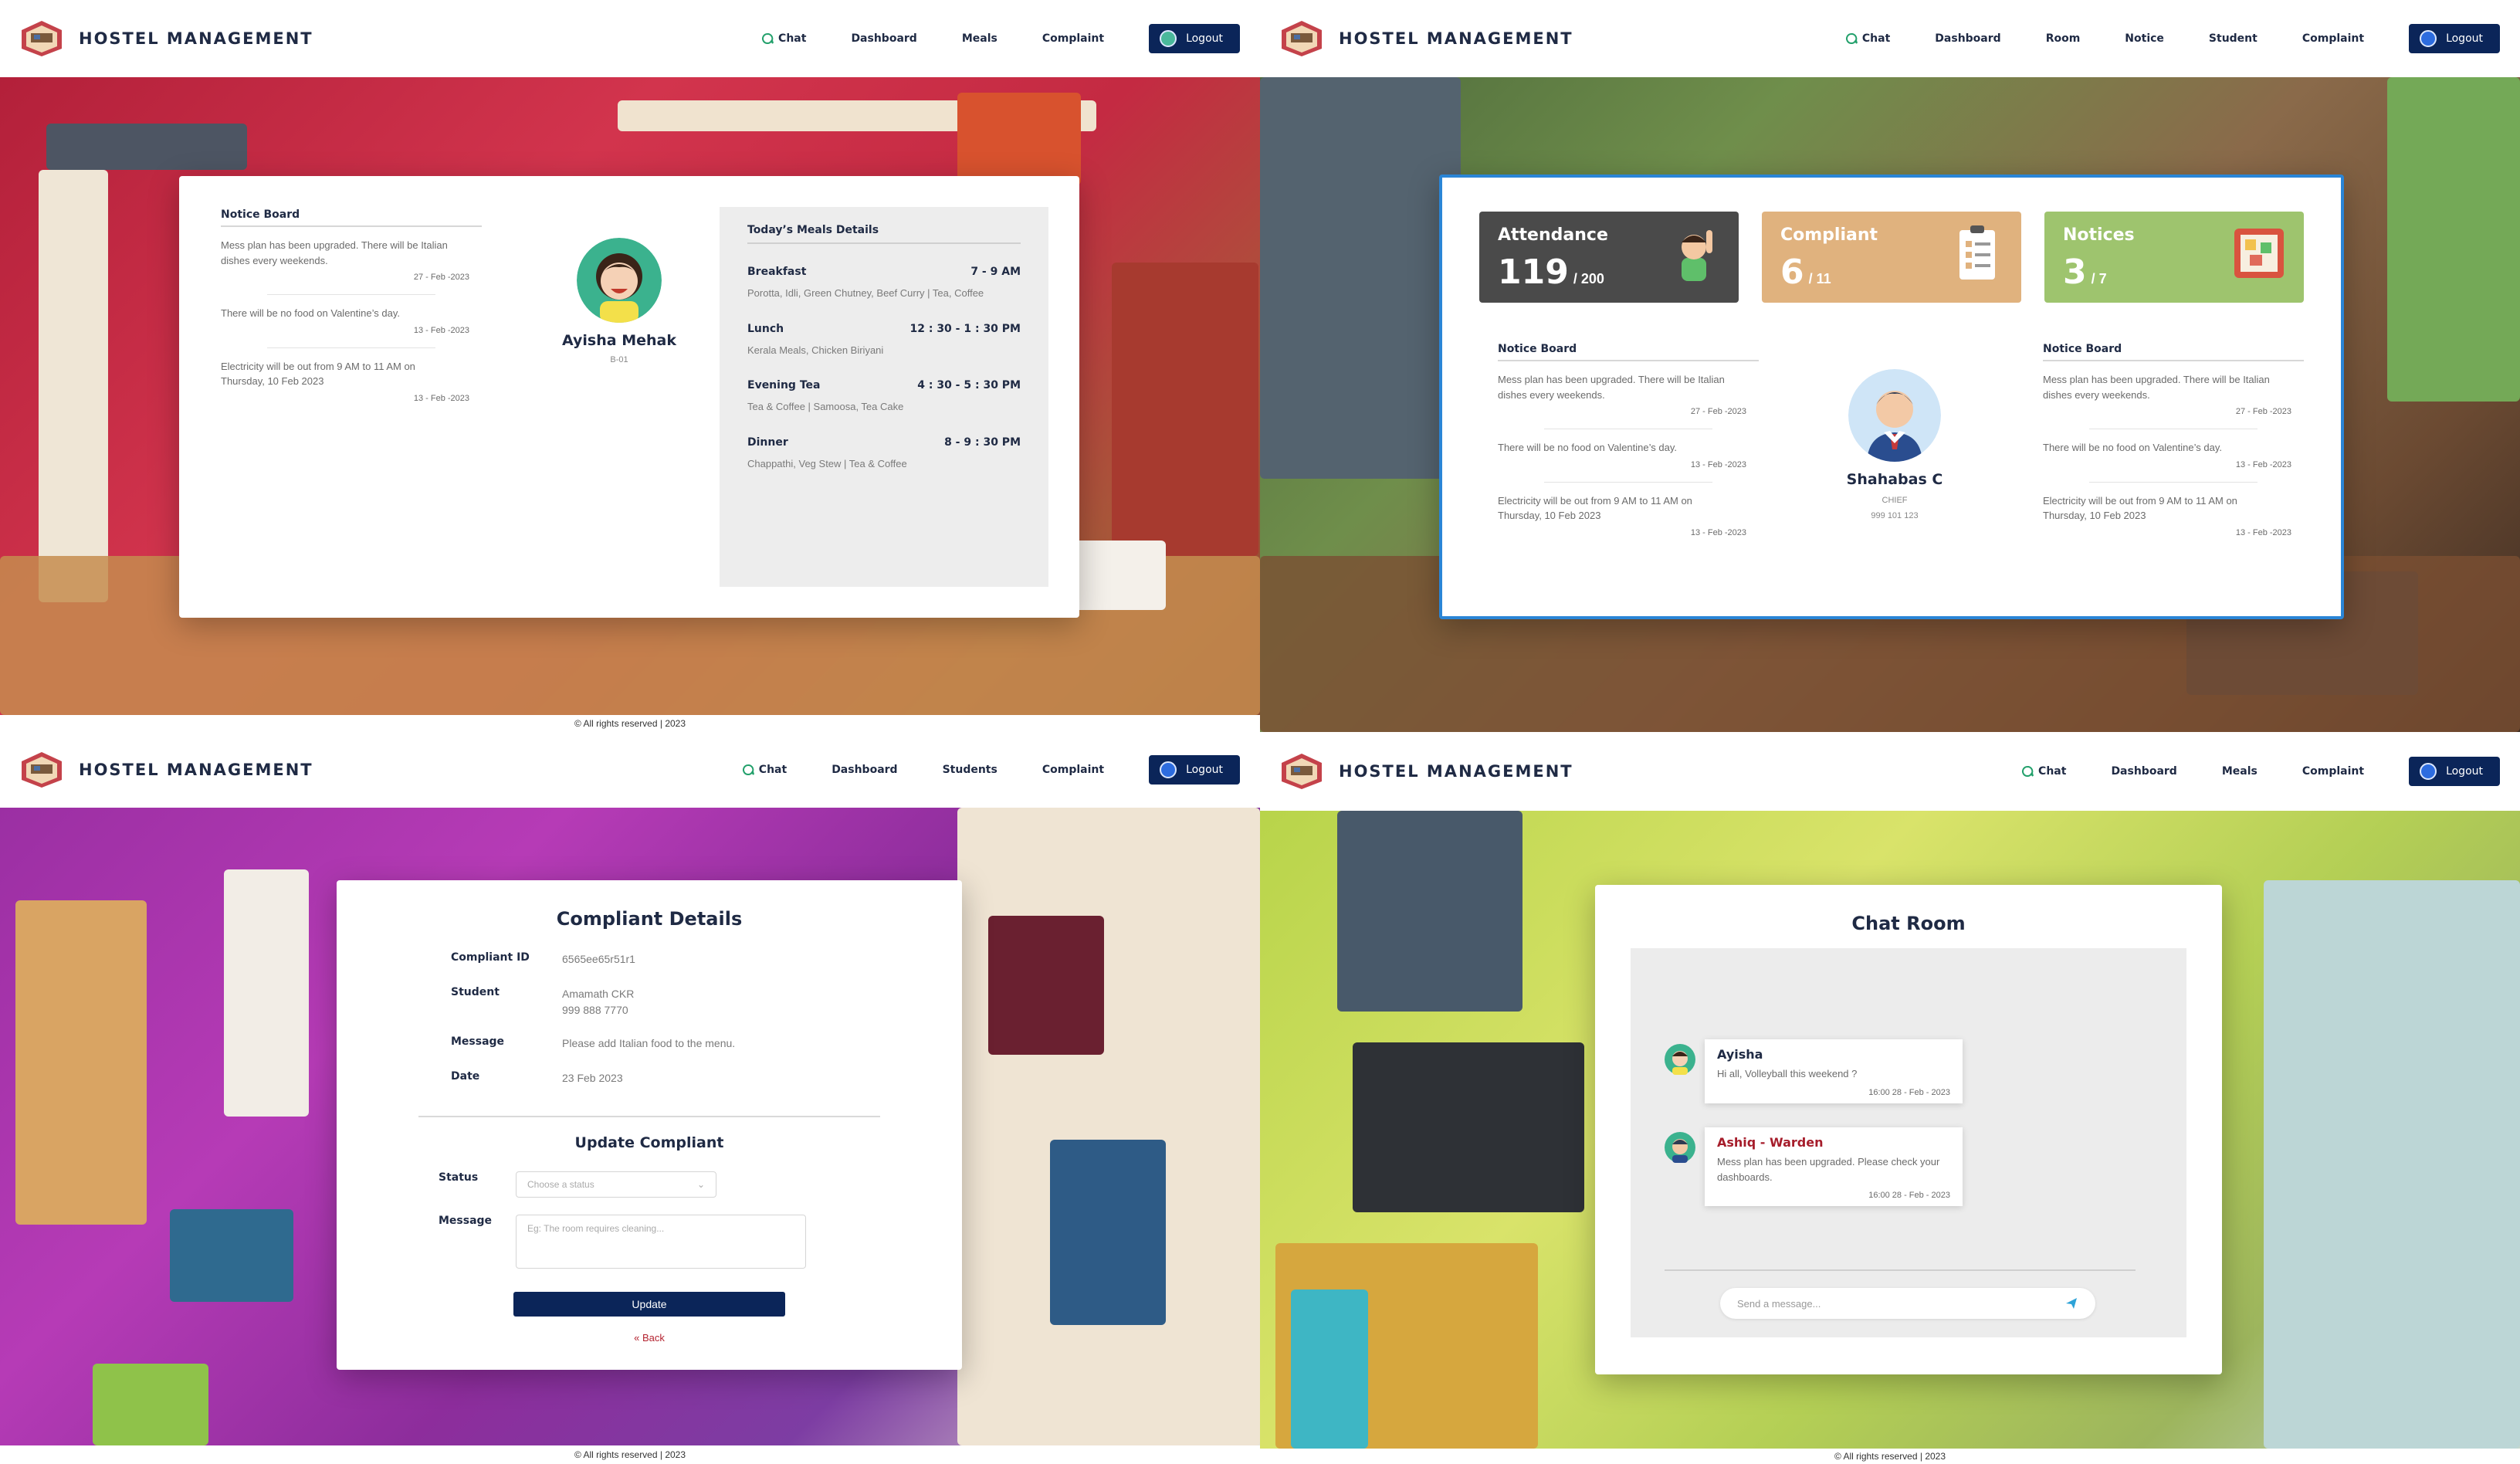 The width and height of the screenshot is (2520, 1464). What do you see at coordinates (619, 360) in the screenshot?
I see `profile-room: B-01` at bounding box center [619, 360].